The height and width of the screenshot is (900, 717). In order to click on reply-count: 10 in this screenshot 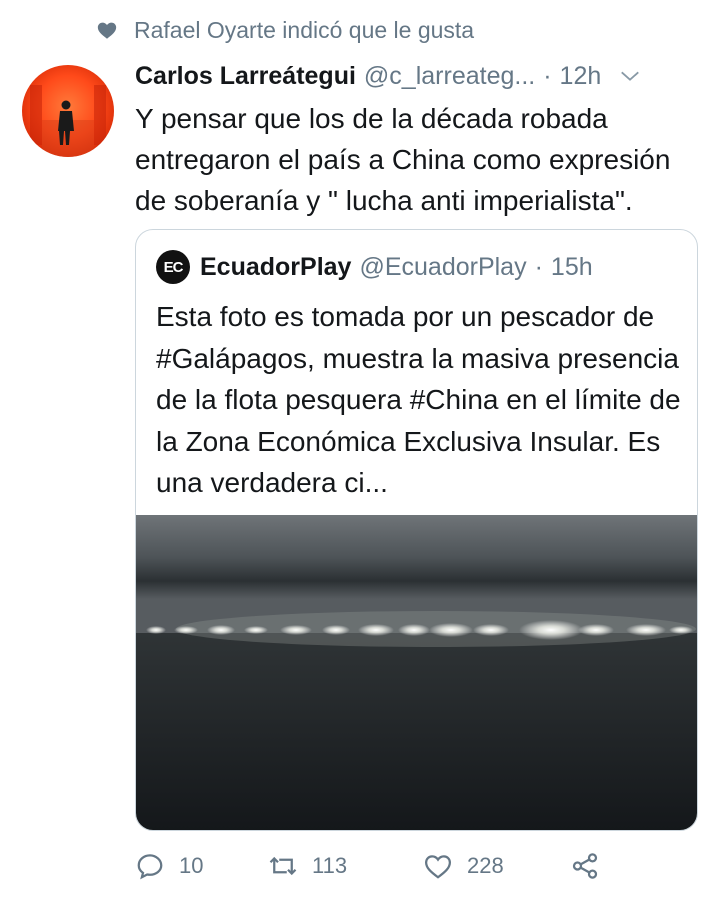, I will do `click(191, 865)`.